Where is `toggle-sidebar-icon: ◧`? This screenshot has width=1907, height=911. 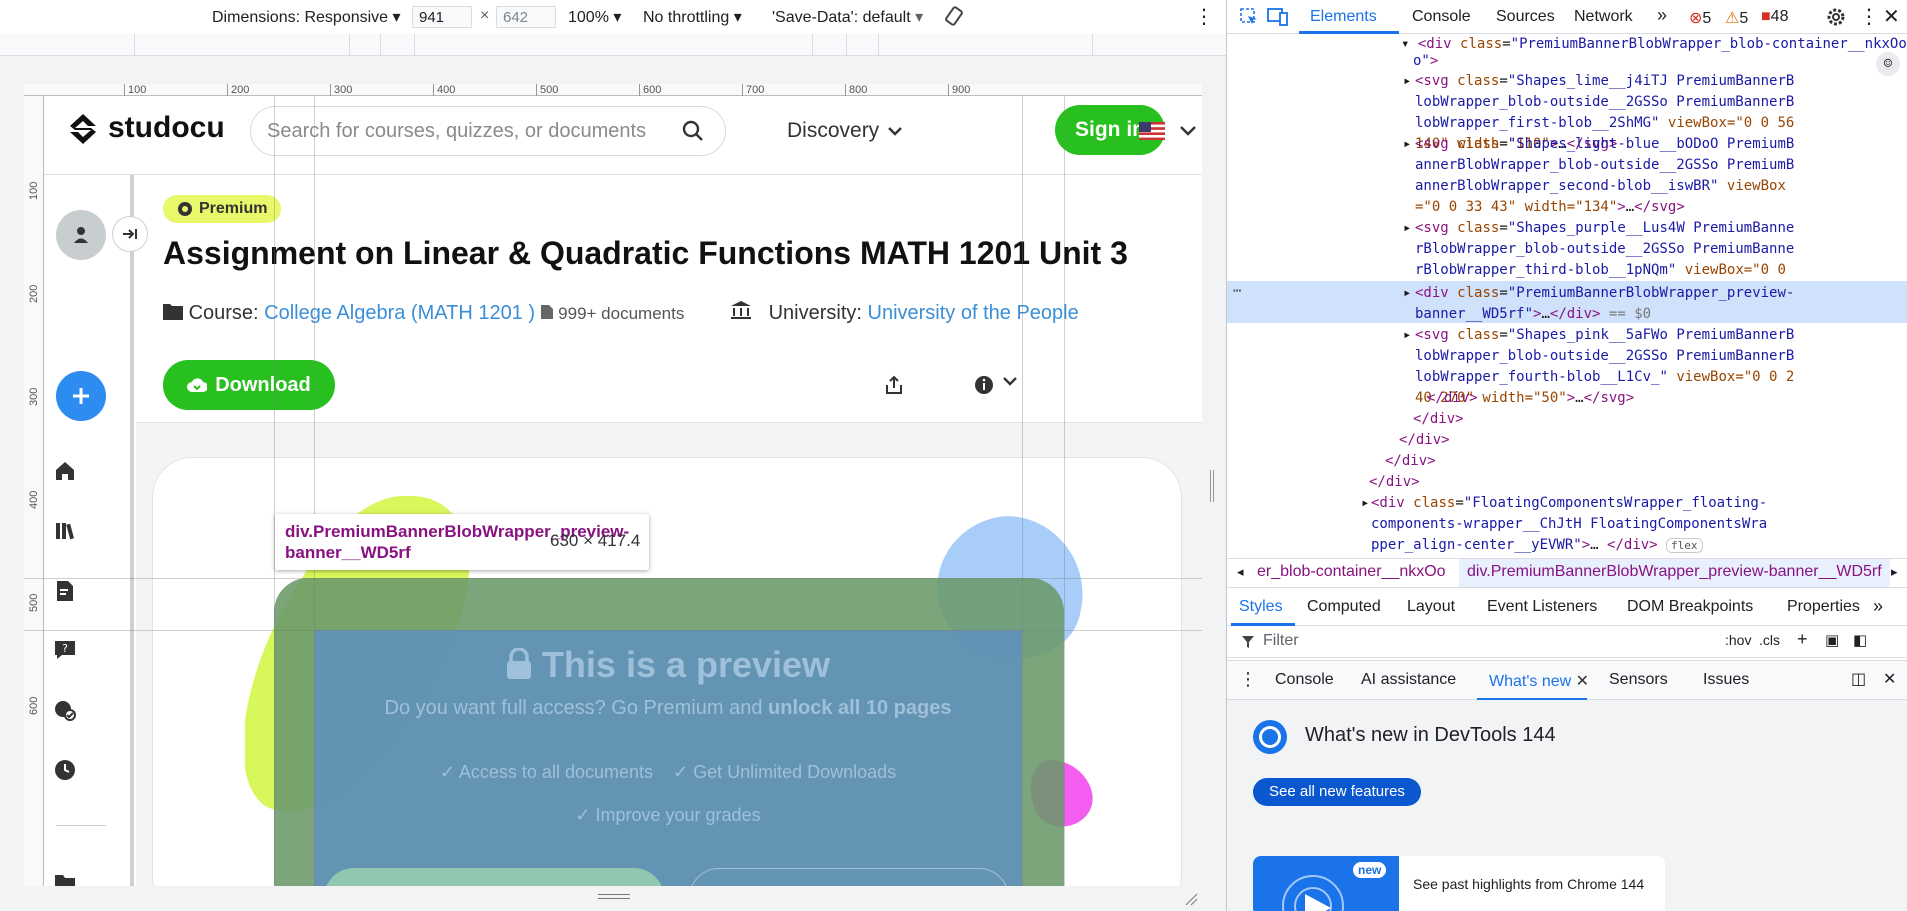 toggle-sidebar-icon: ◧ is located at coordinates (1860, 640).